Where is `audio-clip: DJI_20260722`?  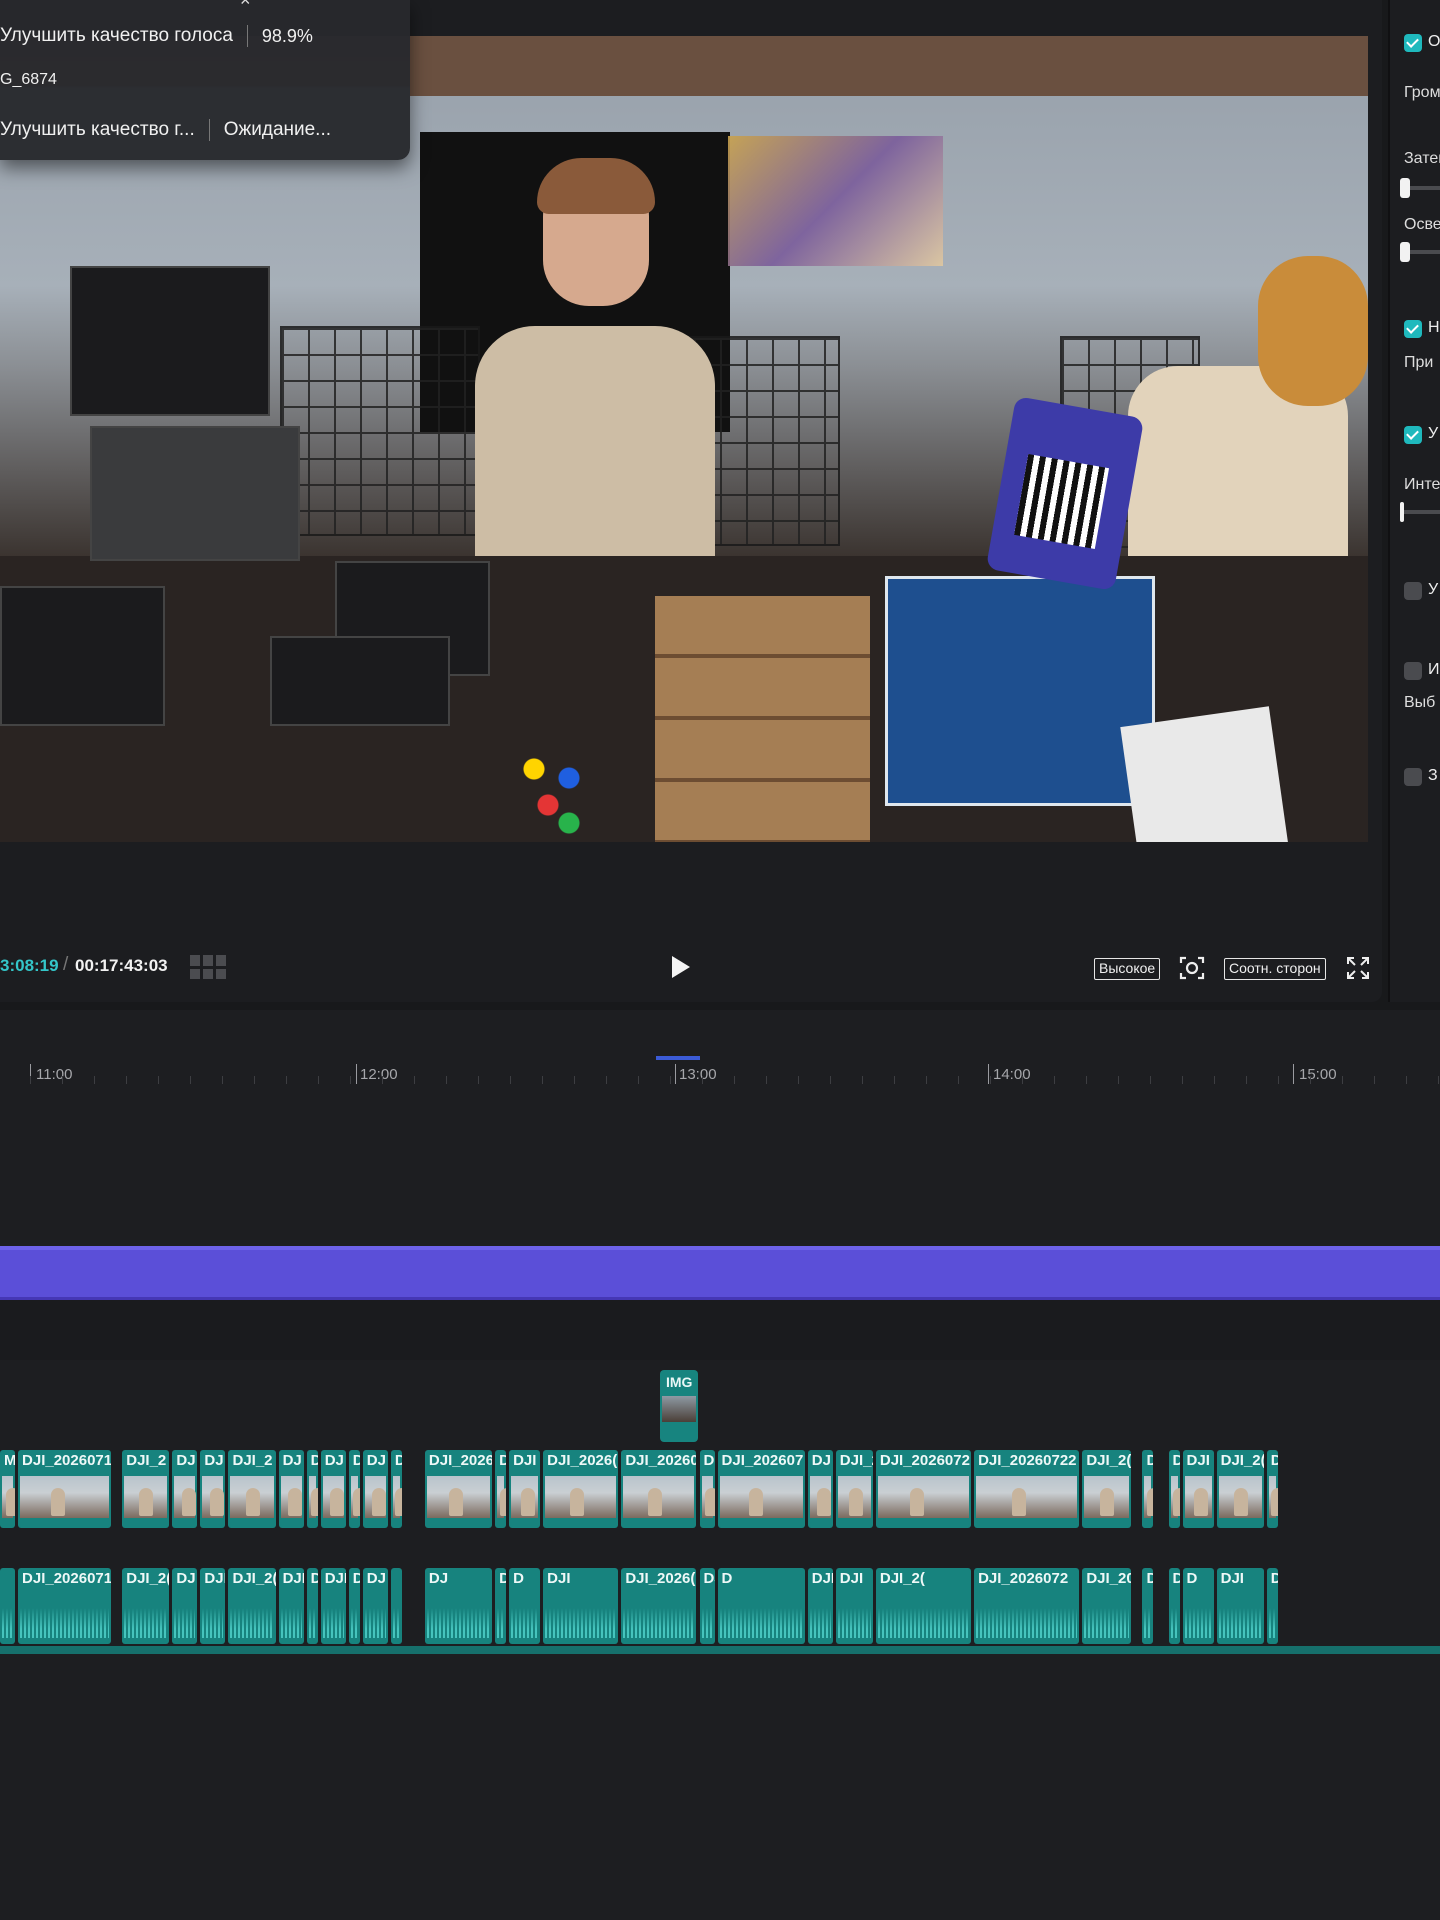
audio-clip: DJI_20260722 is located at coordinates (1107, 1606).